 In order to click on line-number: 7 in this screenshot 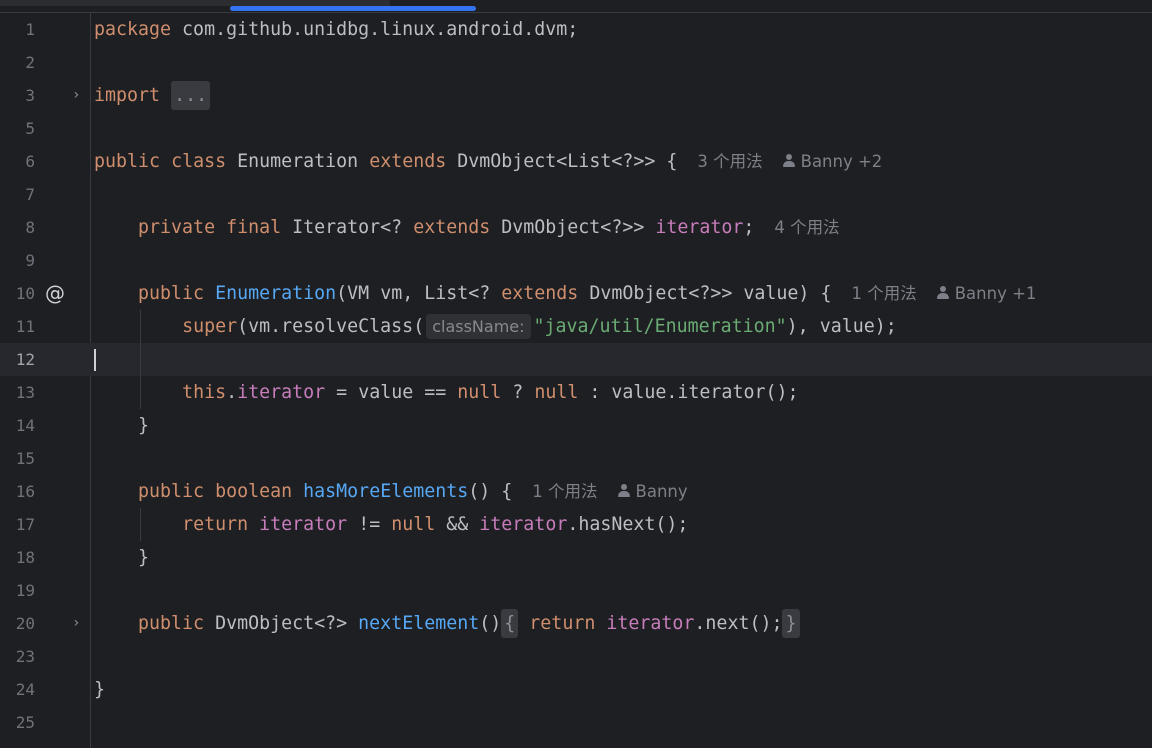, I will do `click(17, 194)`.